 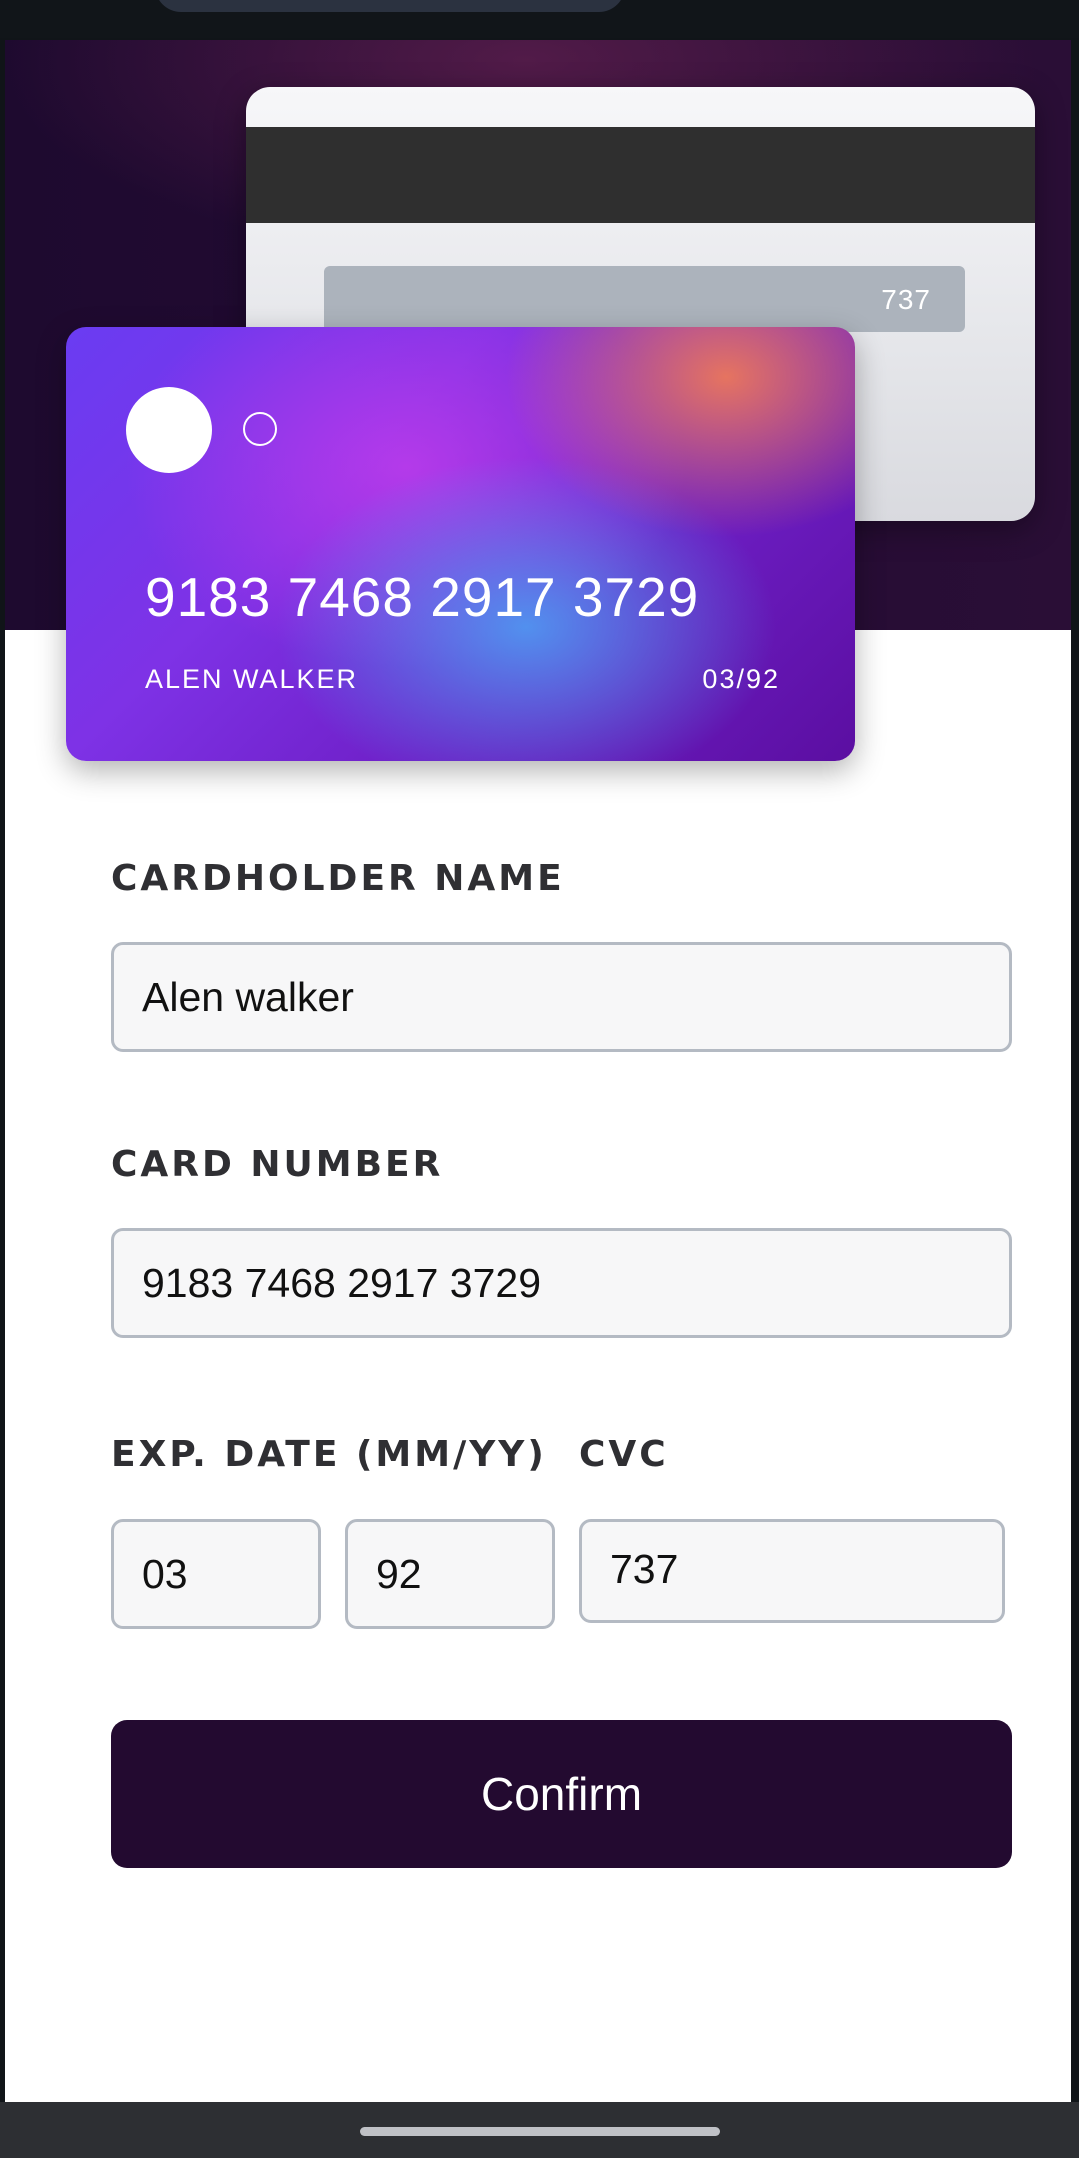 What do you see at coordinates (644, 299) in the screenshot?
I see `signature-strip: 737` at bounding box center [644, 299].